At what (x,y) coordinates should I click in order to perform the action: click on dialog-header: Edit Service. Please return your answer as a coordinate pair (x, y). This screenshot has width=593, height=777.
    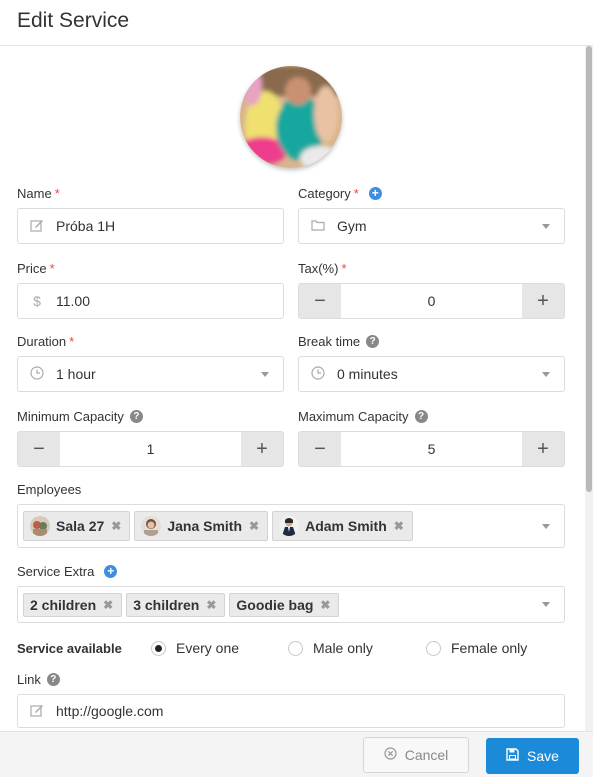
    Looking at the image, I should click on (296, 23).